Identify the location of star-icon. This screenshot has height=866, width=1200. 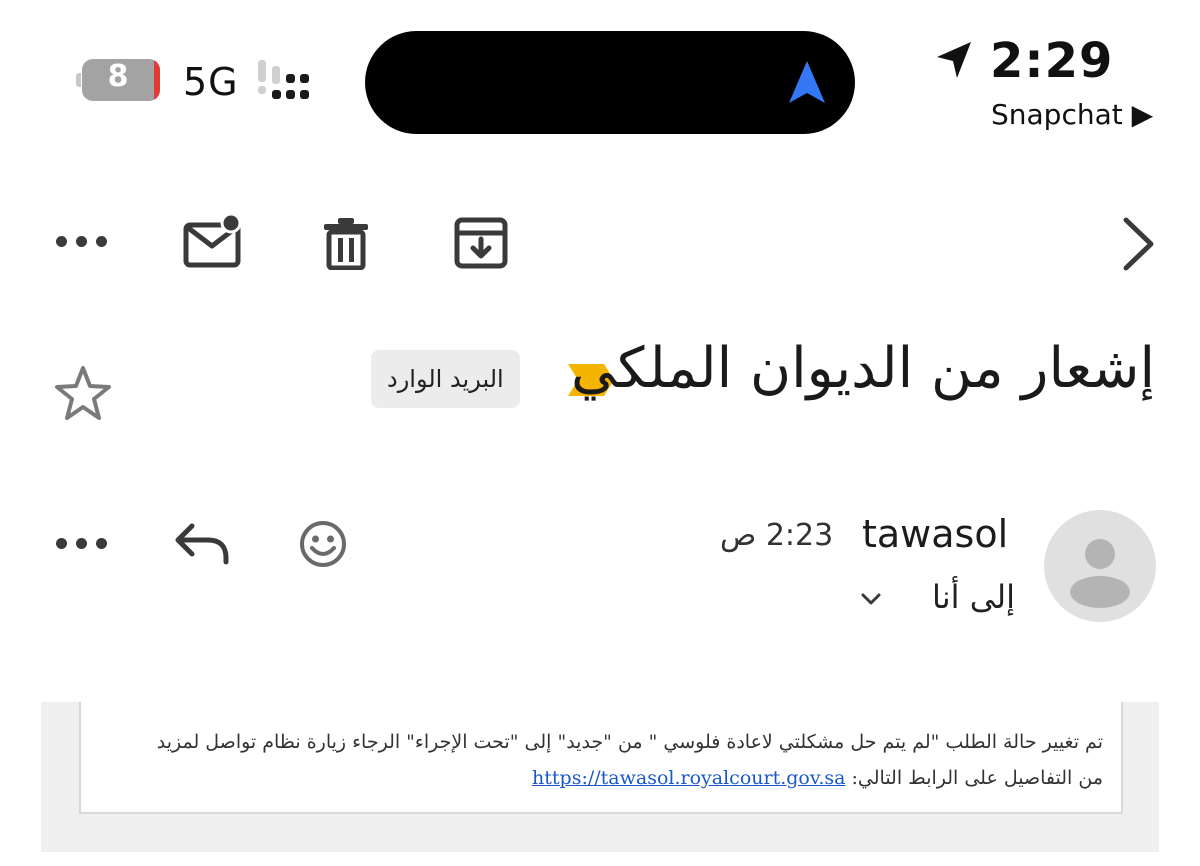
(83, 393).